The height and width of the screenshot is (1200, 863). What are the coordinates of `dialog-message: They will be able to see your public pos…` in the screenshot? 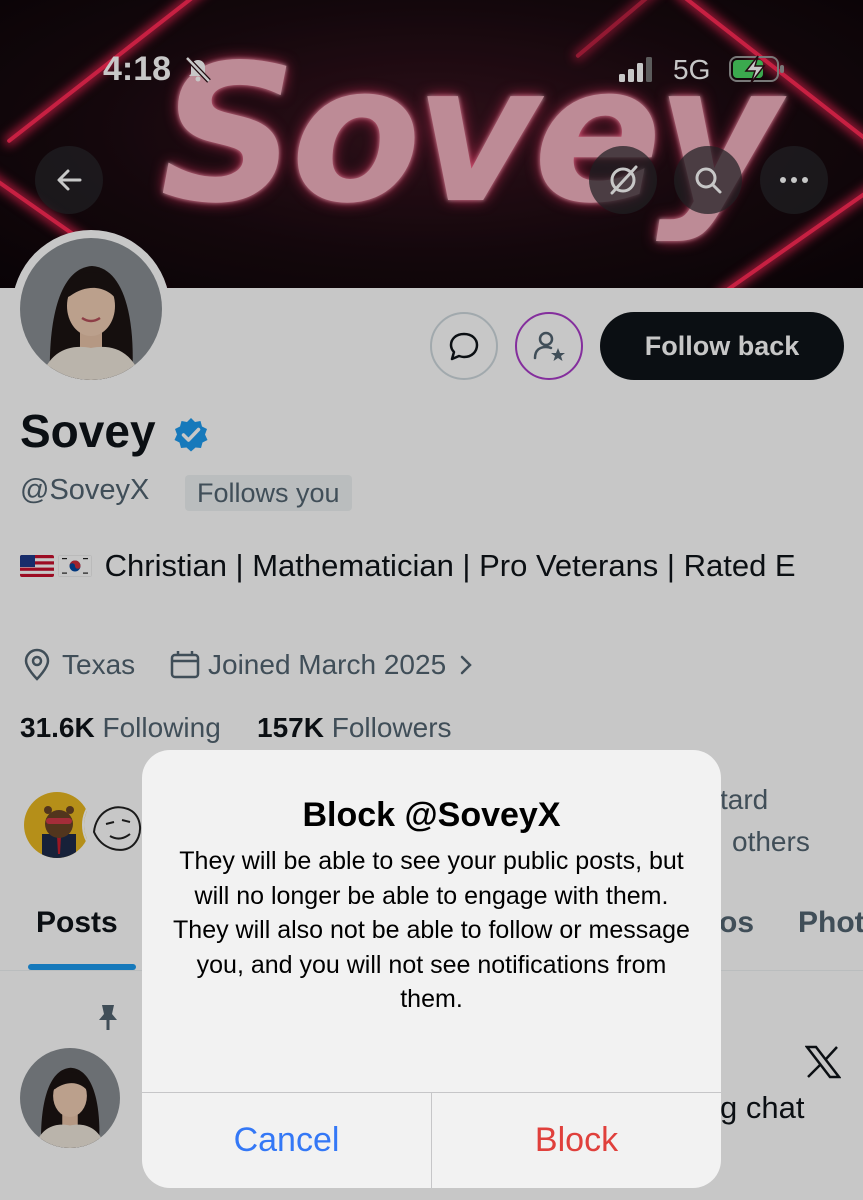 It's located at (431, 930).